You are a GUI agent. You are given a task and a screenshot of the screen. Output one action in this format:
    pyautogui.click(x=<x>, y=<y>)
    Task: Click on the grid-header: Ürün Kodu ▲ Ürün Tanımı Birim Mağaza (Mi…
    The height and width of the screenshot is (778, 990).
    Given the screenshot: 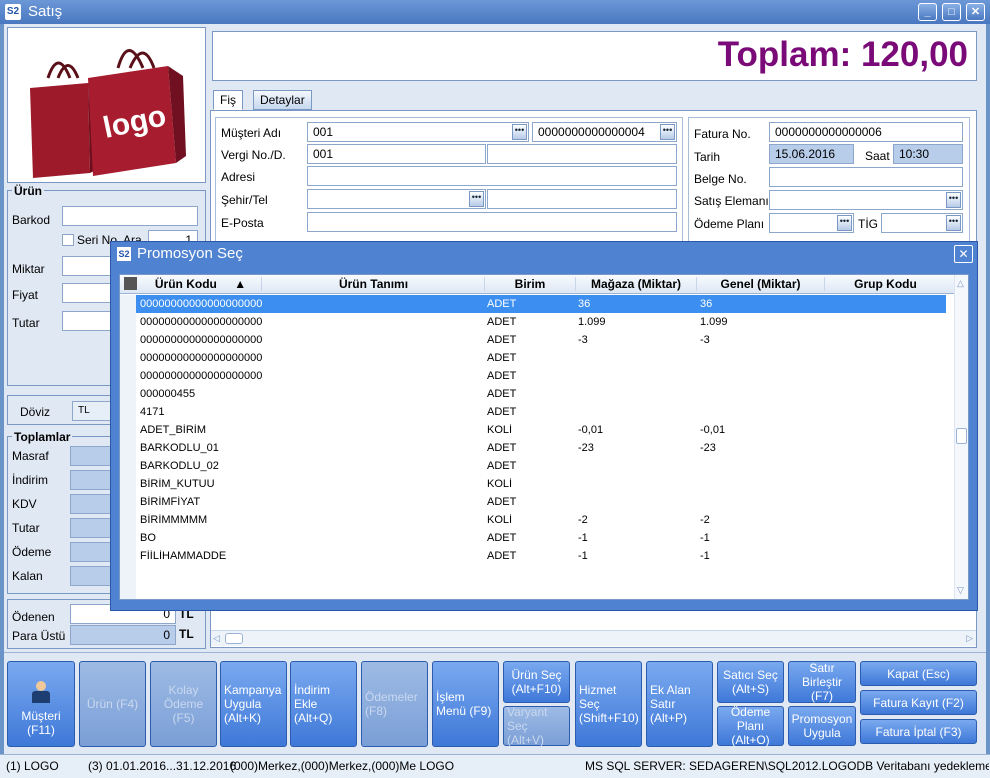 What is the action you would take?
    pyautogui.click(x=544, y=284)
    